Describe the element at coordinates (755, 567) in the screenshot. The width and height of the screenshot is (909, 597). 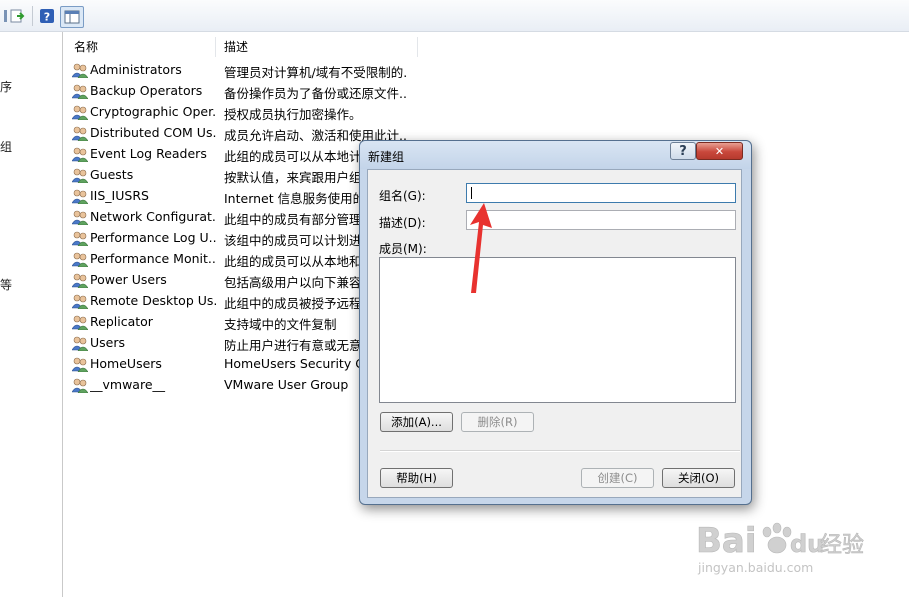
I see `watermark-url: jingyan.baidu.com` at that location.